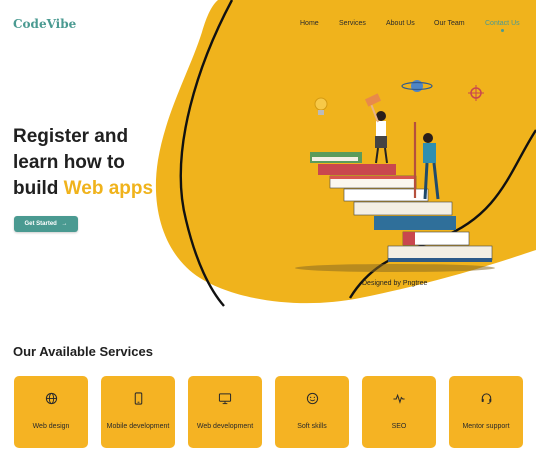  Describe the element at coordinates (399, 398) in the screenshot. I see `pulse-icon` at that location.